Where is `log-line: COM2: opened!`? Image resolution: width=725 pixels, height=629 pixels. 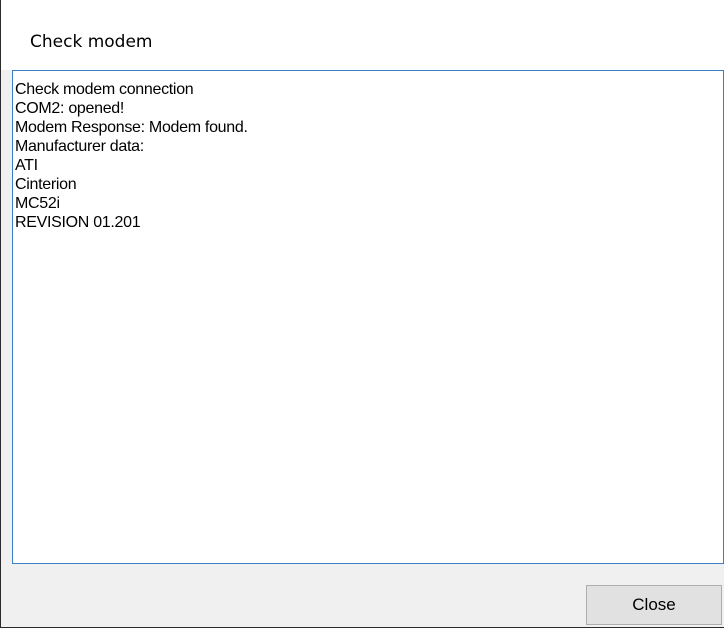 log-line: COM2: opened! is located at coordinates (70, 108).